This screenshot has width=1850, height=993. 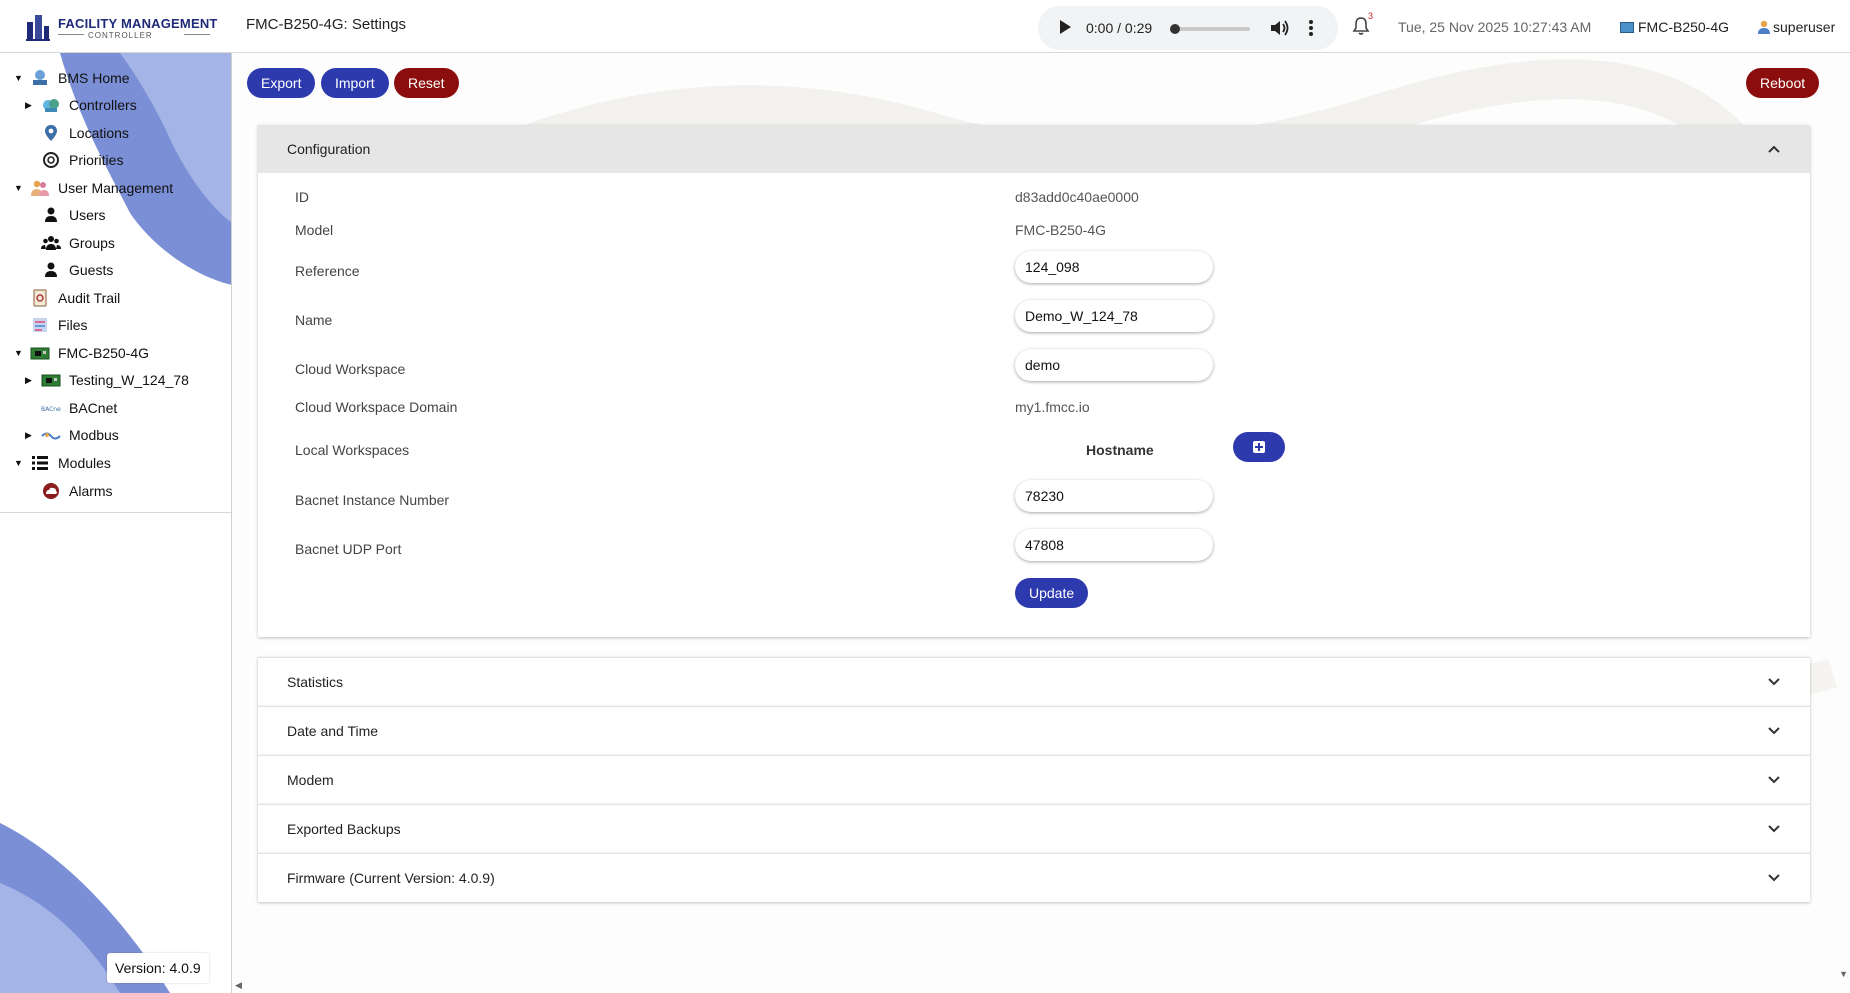 I want to click on sidebar-item-audit-trail: Audit Trail, so click(x=67, y=298).